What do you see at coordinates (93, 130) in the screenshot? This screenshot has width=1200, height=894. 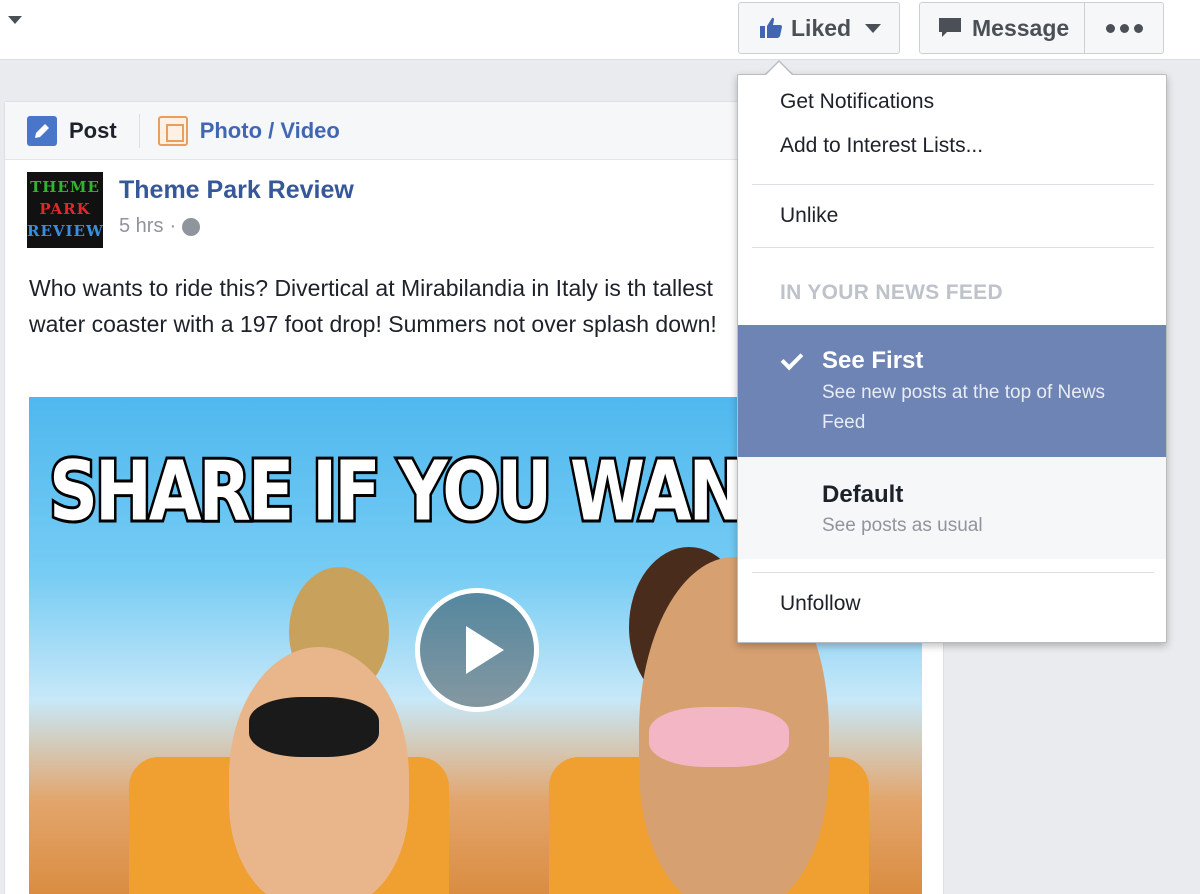 I see `tab-post-label: Post` at bounding box center [93, 130].